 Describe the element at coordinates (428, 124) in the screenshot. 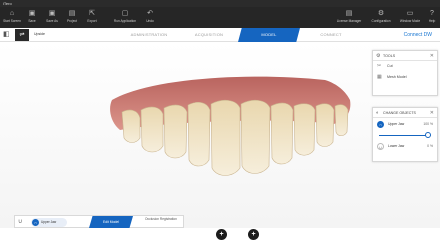

I see `upper-jaw-opacity: 100 %` at that location.